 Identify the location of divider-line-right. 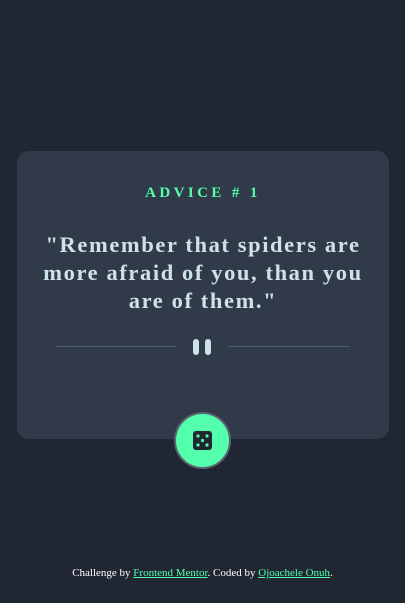
(289, 346).